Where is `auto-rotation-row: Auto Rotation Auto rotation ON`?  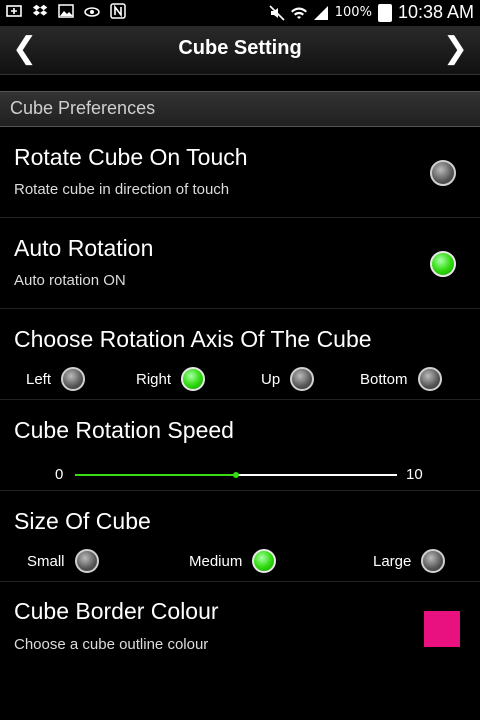
auto-rotation-row: Auto Rotation Auto rotation ON is located at coordinates (240, 263).